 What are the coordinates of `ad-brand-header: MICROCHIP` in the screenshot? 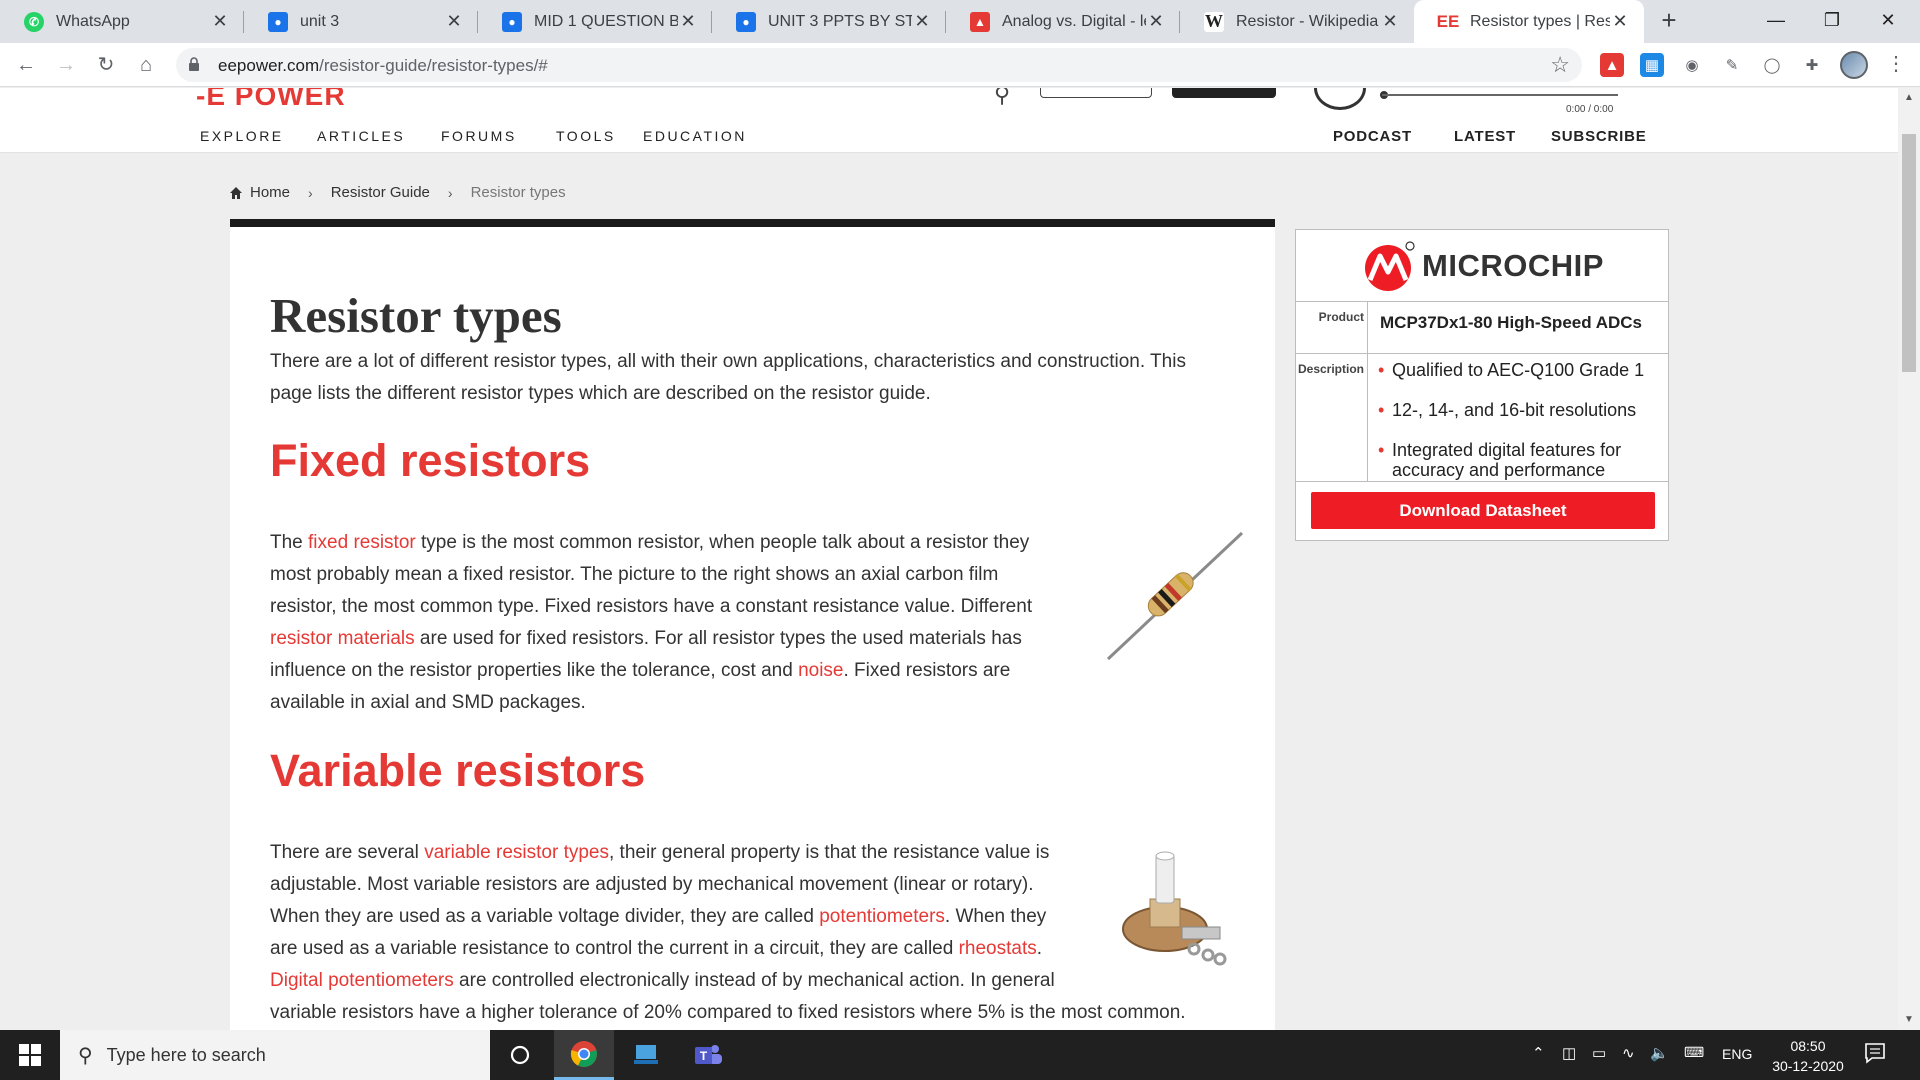 It's located at (1482, 266).